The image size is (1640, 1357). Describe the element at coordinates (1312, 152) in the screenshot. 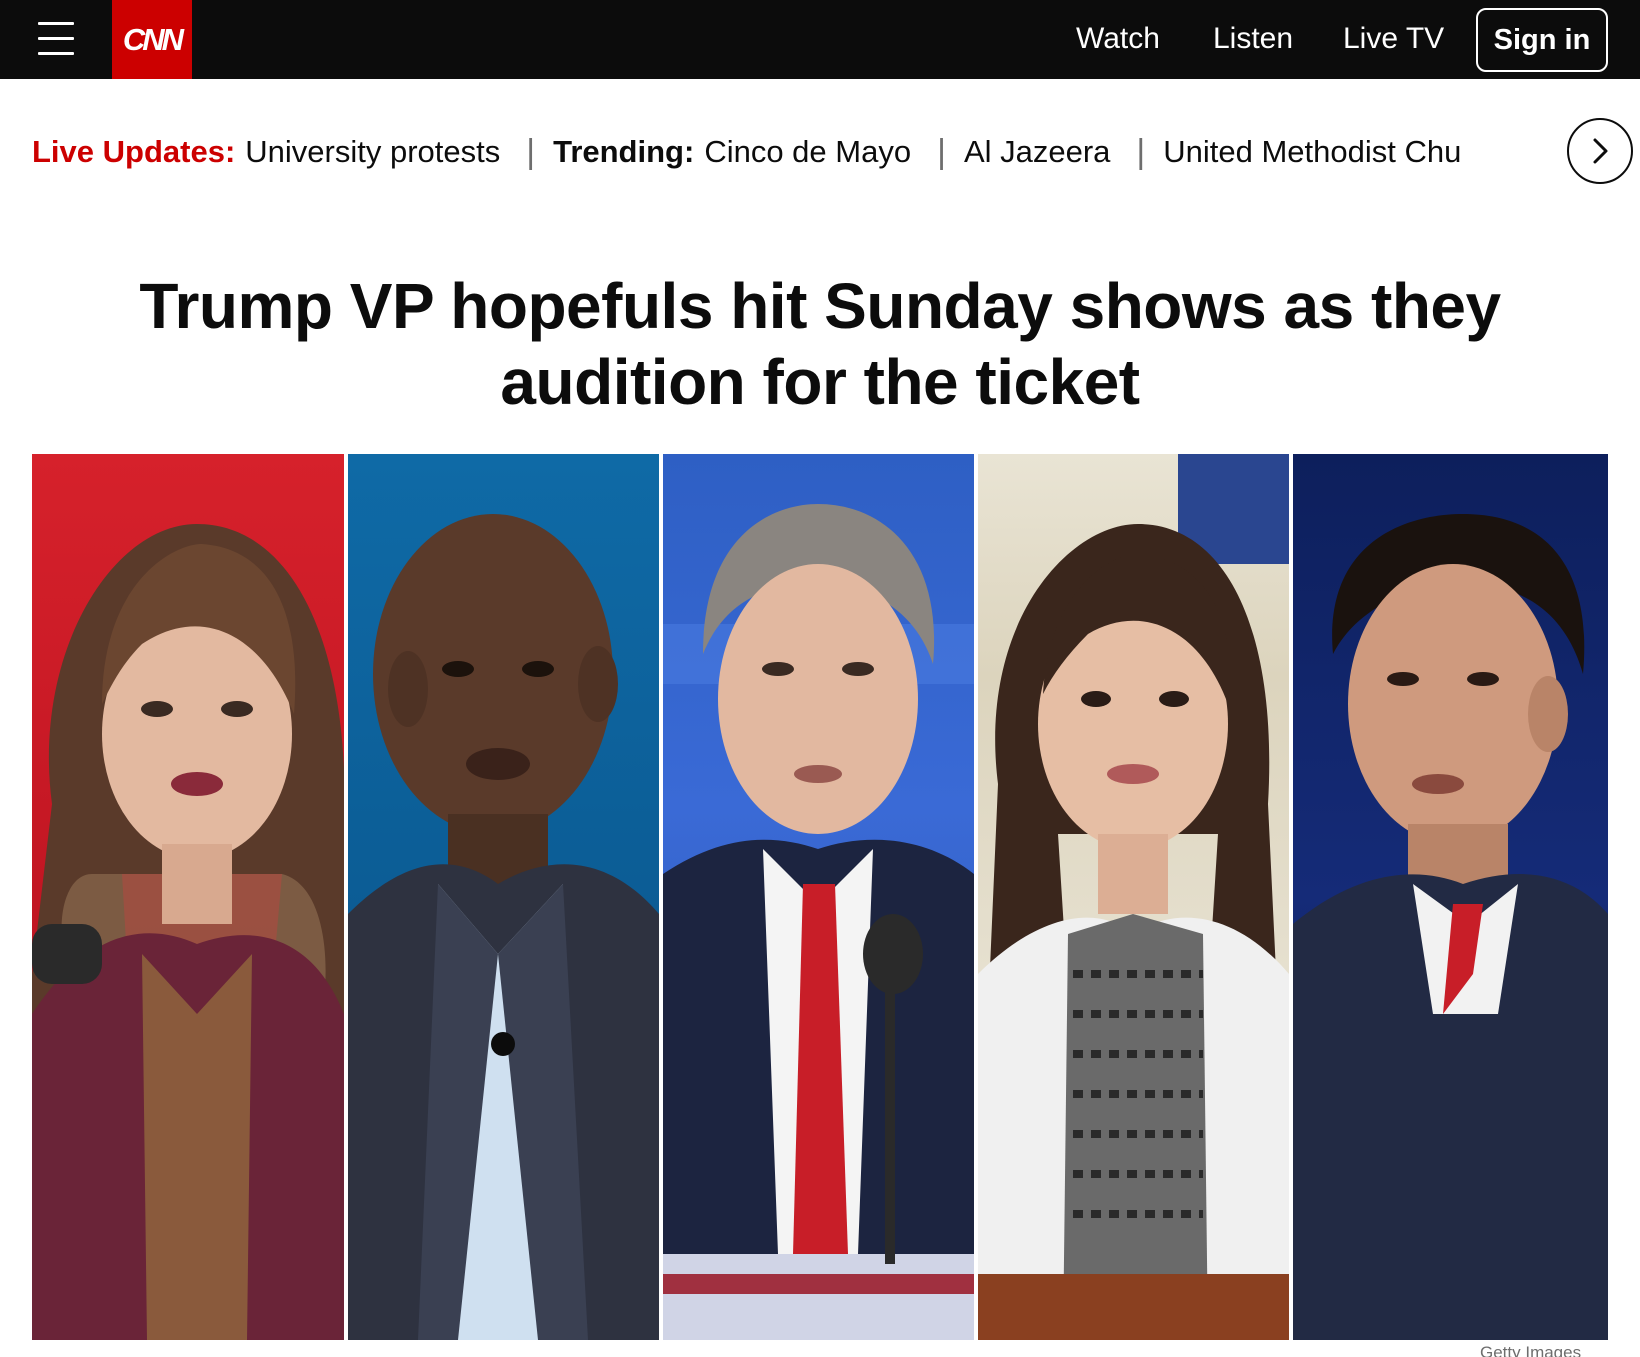

I see `trending-link-united-methodist: United Methodist Chu` at that location.